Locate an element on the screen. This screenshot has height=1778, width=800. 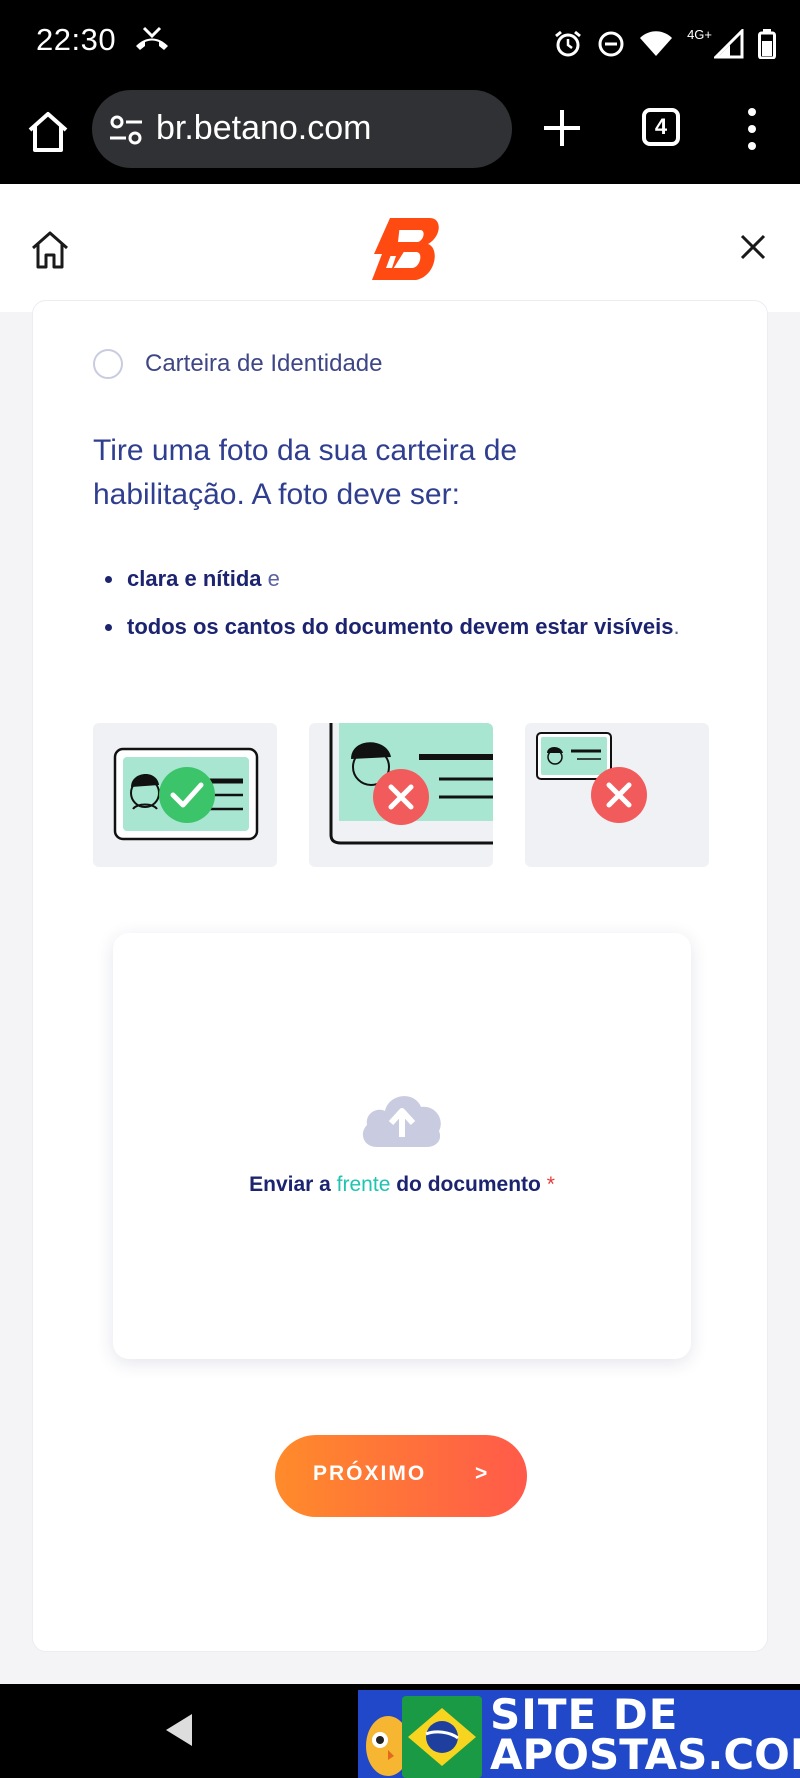
status-icons: 4G+ is located at coordinates (664, 44).